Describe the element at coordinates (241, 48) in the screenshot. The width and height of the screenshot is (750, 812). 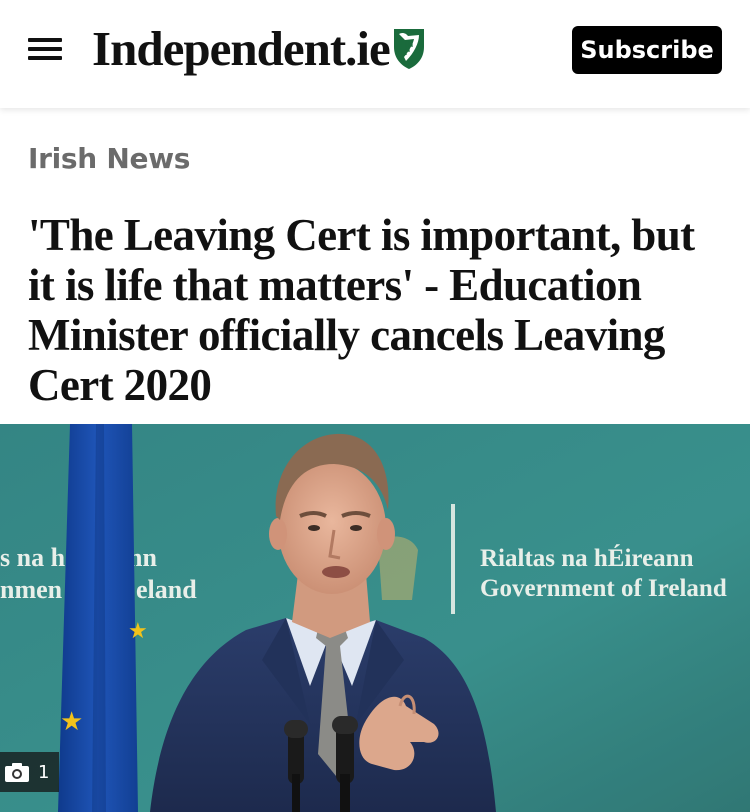
I see `brand-name: Independent.ie` at that location.